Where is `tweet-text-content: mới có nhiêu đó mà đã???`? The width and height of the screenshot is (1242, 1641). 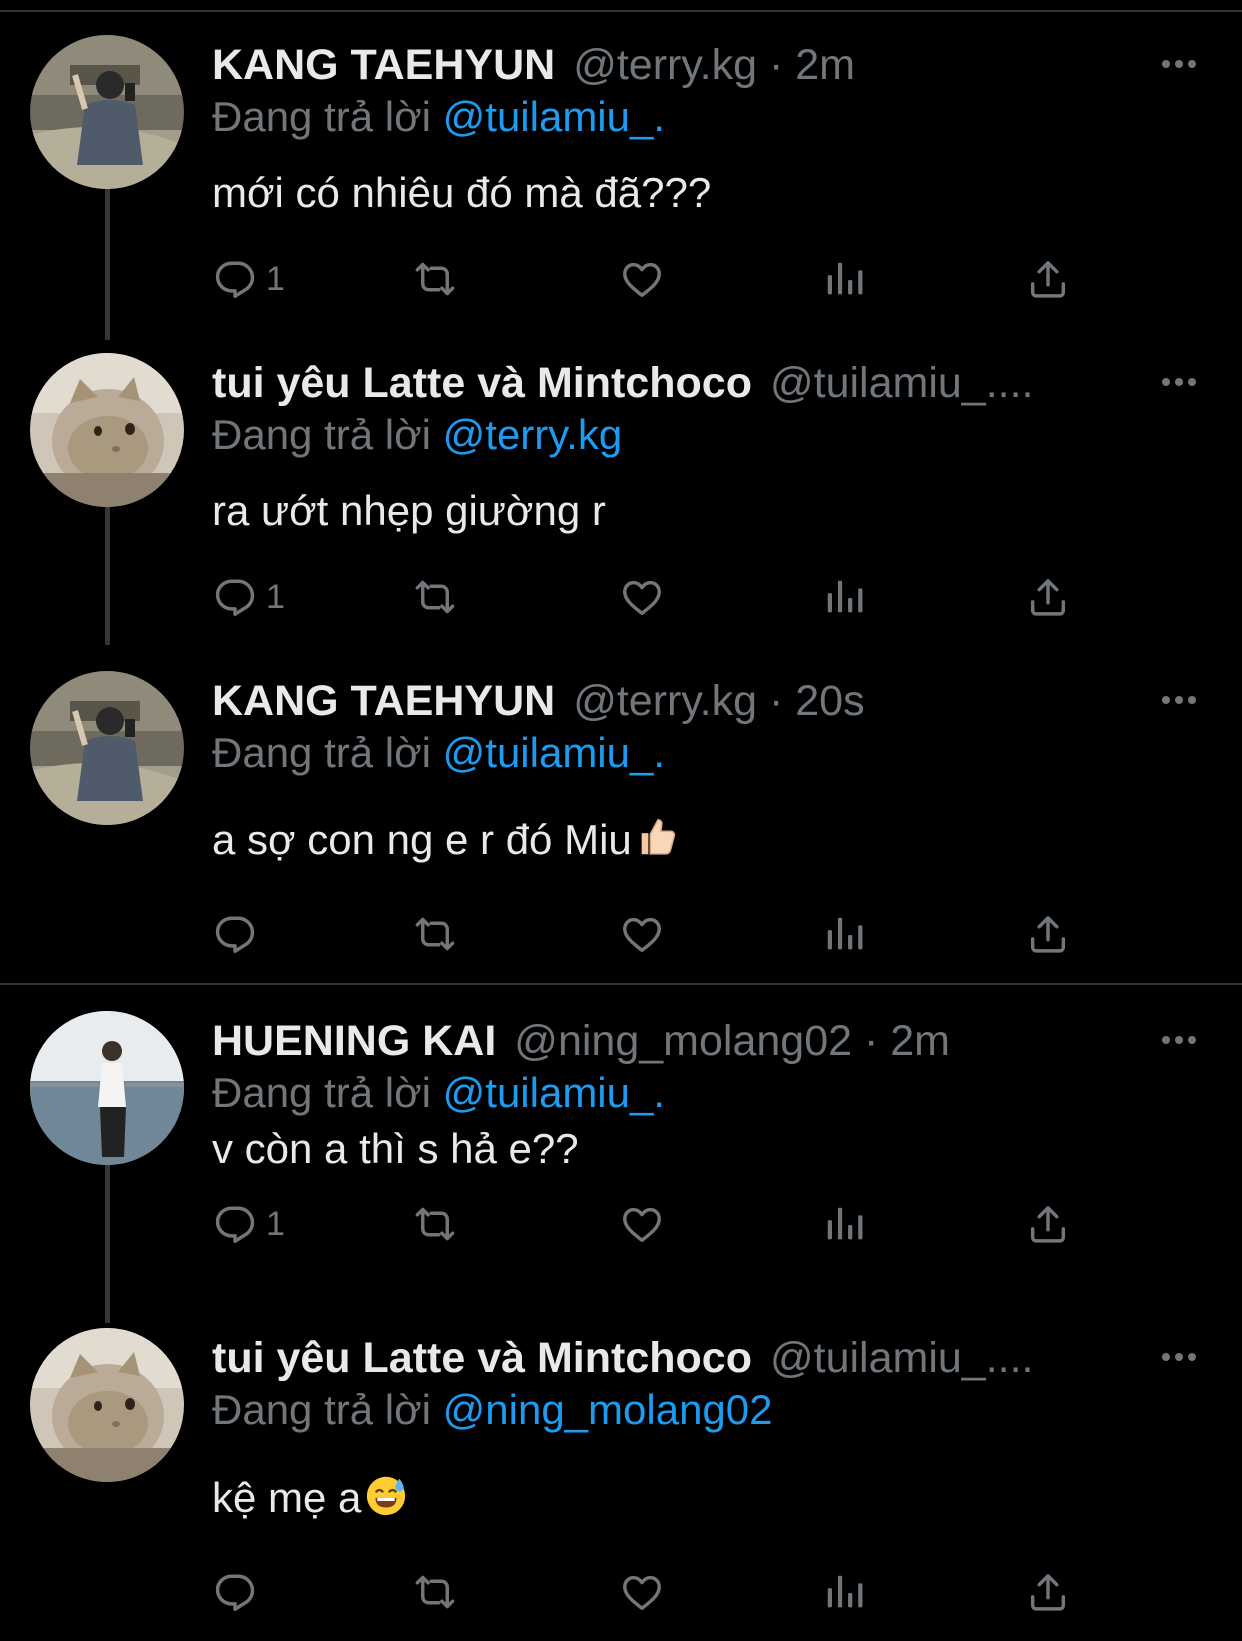
tweet-text-content: mới có nhiêu đó mà đã??? is located at coordinates (462, 192).